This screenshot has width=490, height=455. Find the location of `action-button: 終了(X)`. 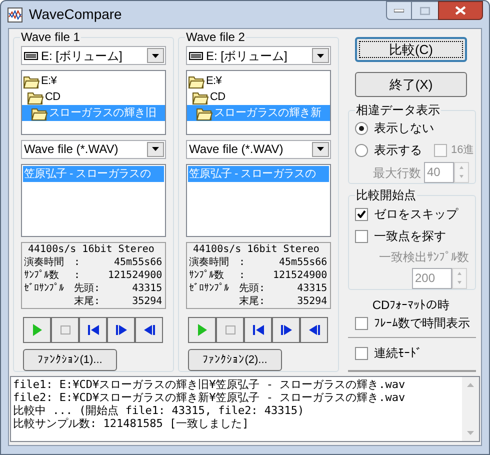

action-button: 終了(X) is located at coordinates (411, 84).